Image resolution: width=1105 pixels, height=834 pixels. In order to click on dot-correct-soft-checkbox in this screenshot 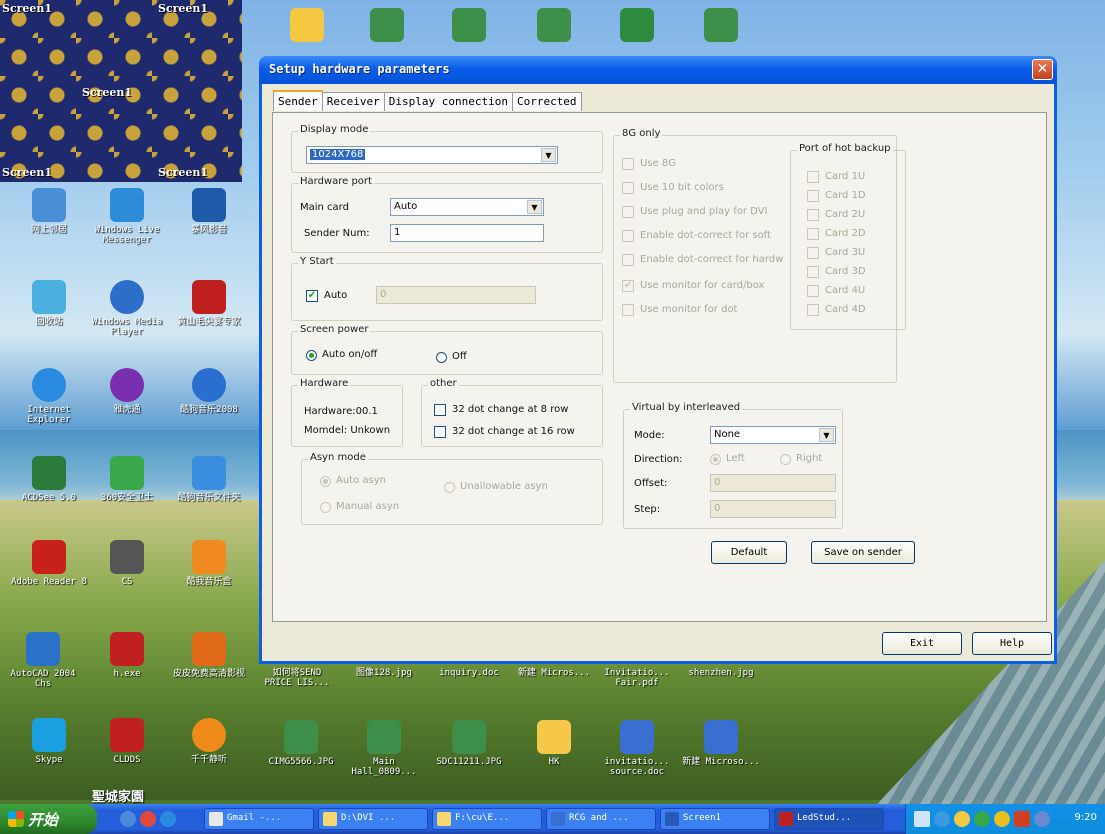, I will do `click(628, 236)`.